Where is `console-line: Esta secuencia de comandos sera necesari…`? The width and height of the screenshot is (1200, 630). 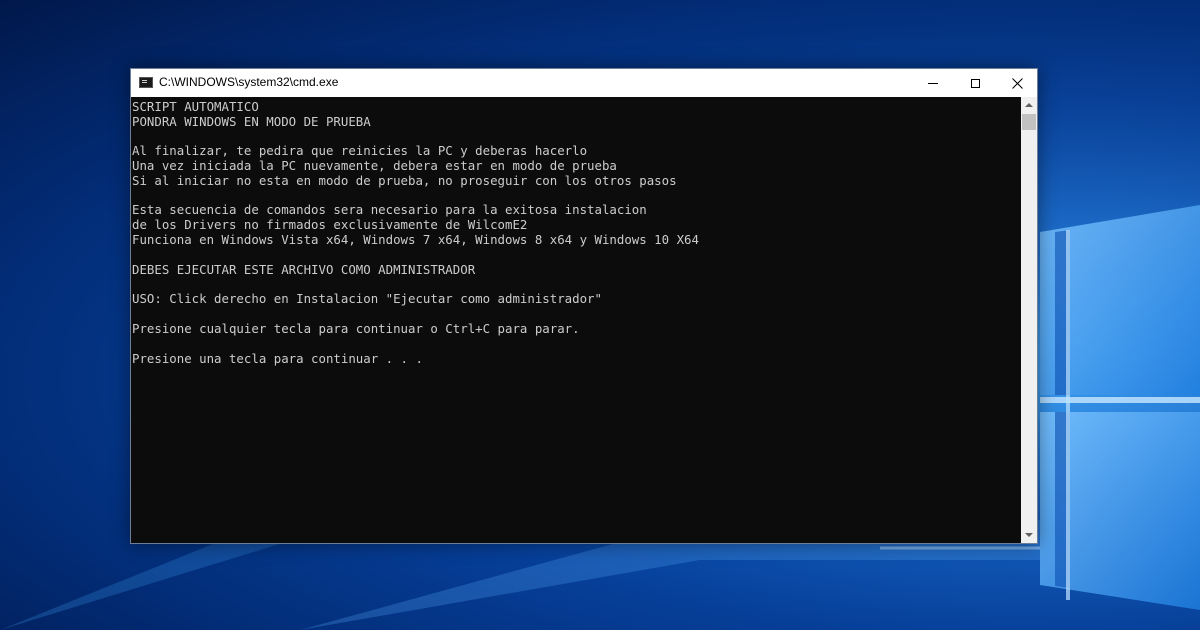
console-line: Esta secuencia de comandos sera necesari… is located at coordinates (389, 209).